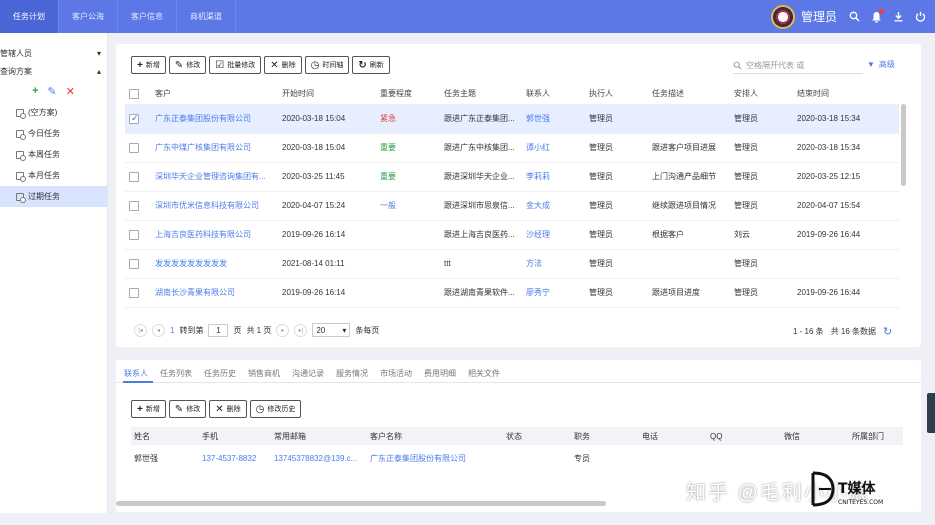  I want to click on column-header: 联系人, so click(553, 94).